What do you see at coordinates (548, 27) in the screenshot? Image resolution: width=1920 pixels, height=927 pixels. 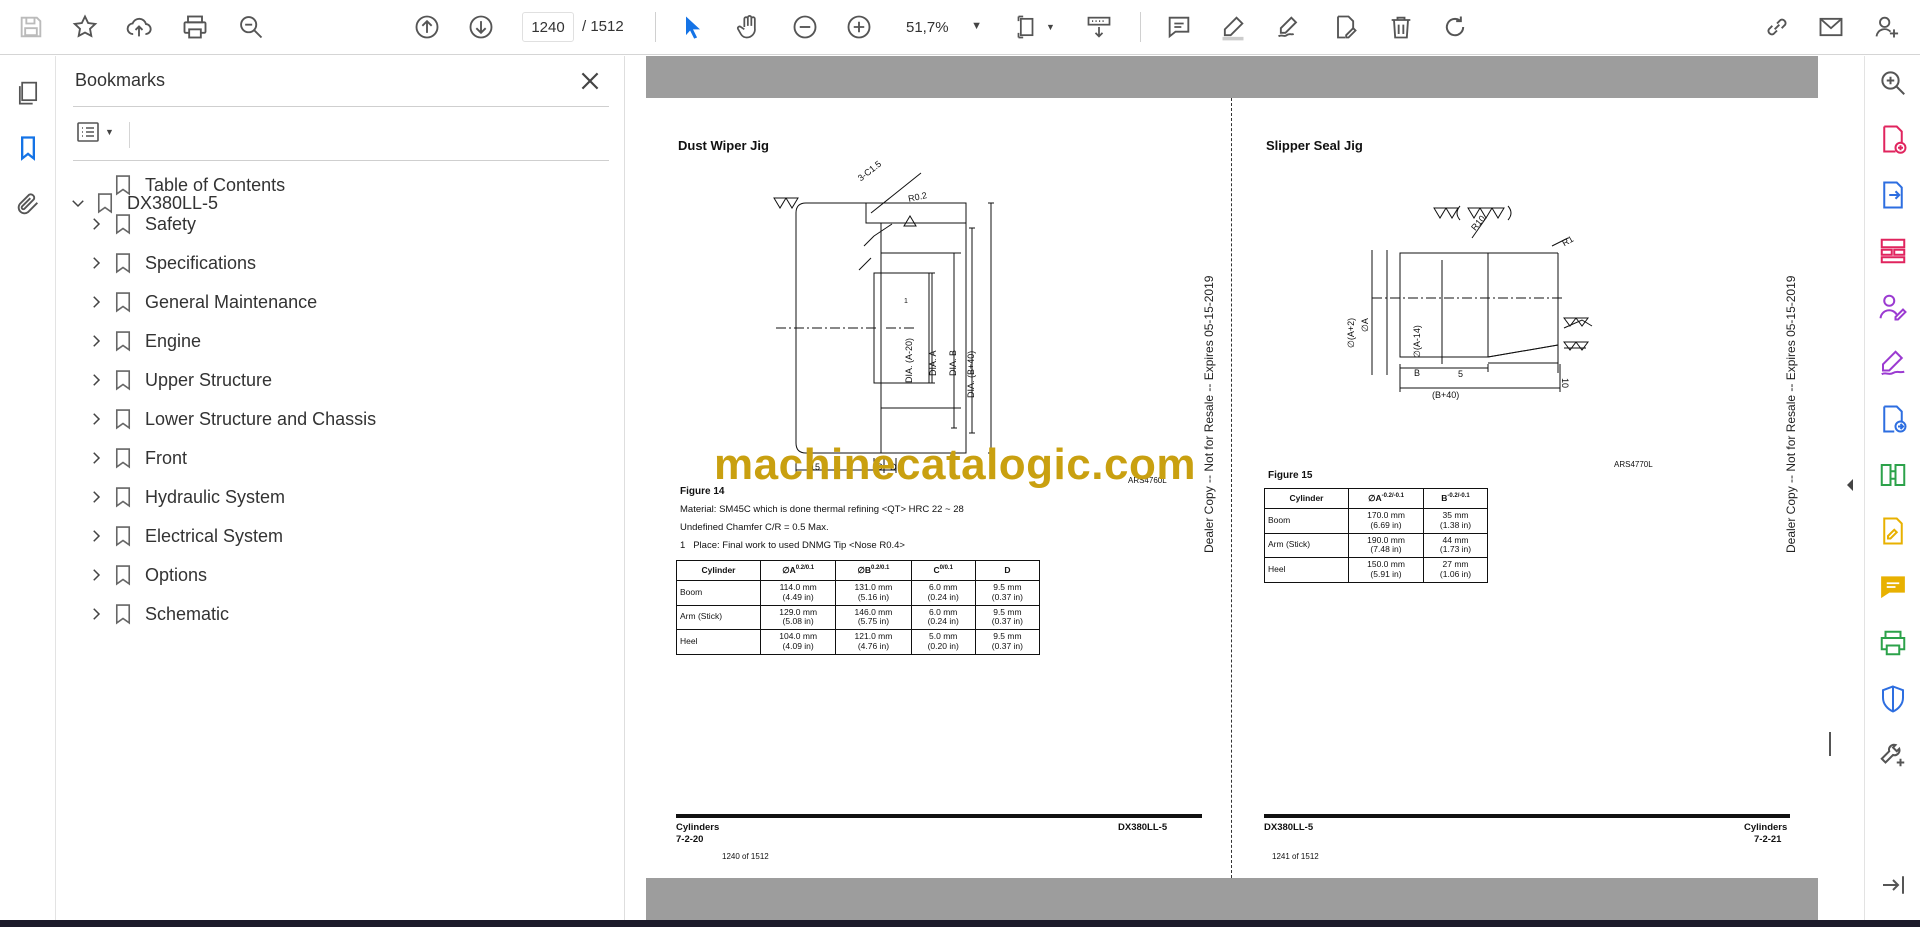 I see `page-number-input` at bounding box center [548, 27].